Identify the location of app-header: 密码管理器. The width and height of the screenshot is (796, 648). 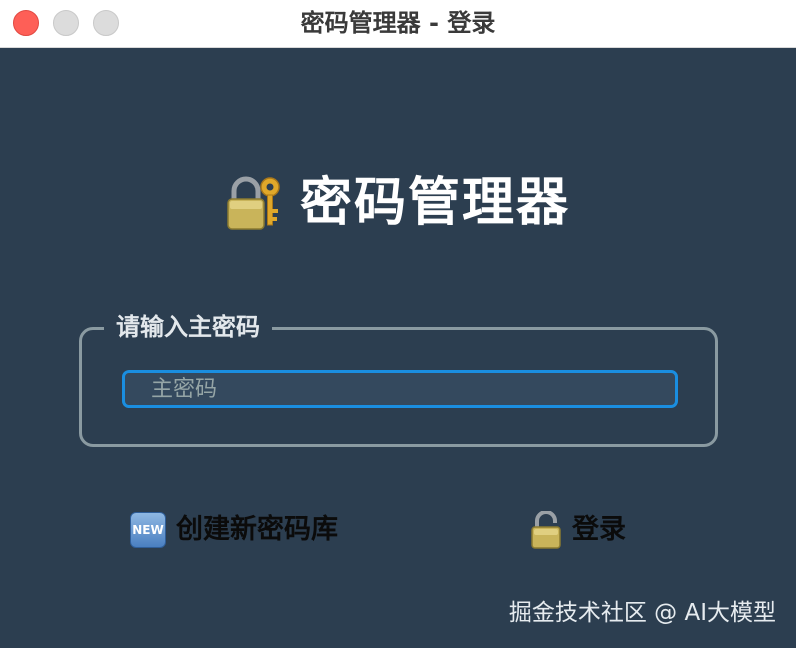
(398, 203).